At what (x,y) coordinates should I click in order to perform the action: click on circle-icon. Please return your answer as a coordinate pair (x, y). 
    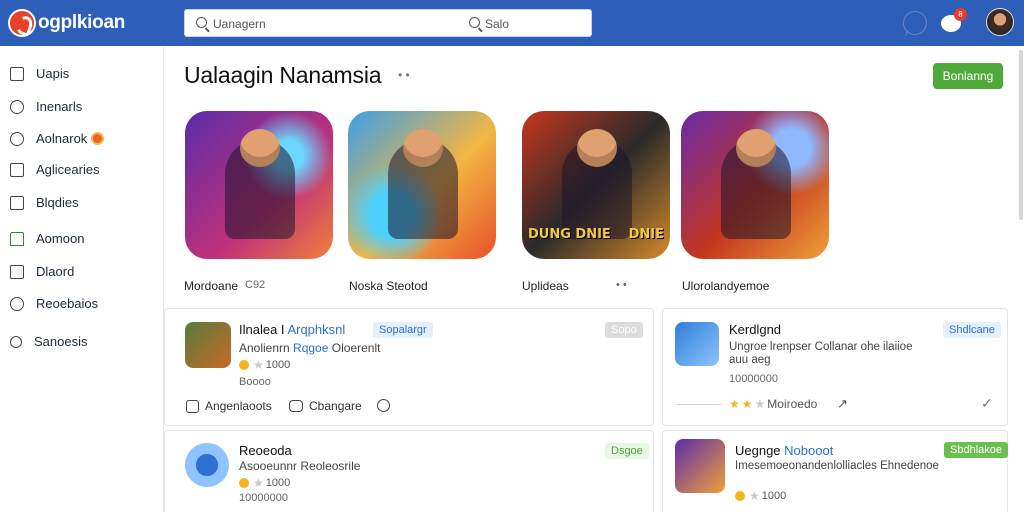
    Looking at the image, I should click on (17, 138).